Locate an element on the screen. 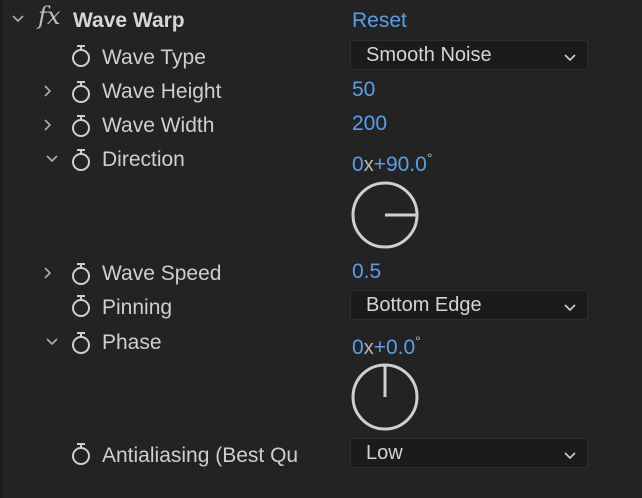  property-row-wave-height: Wave Height 50 is located at coordinates (321, 93).